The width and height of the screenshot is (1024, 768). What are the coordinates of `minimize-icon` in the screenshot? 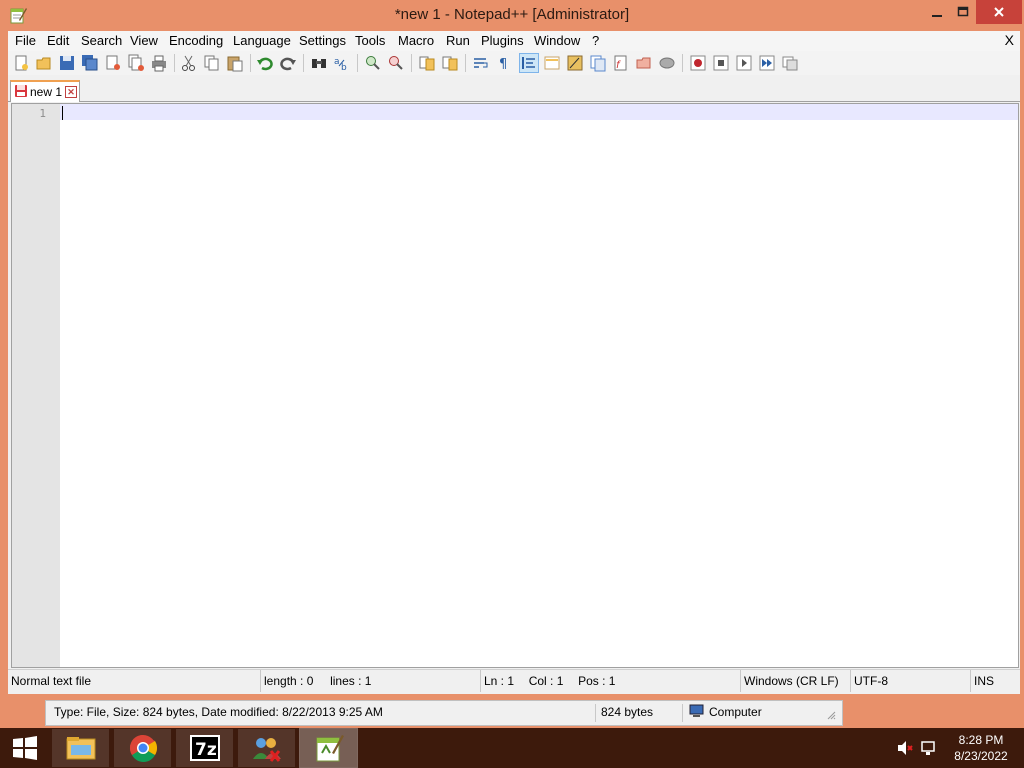 It's located at (937, 16).